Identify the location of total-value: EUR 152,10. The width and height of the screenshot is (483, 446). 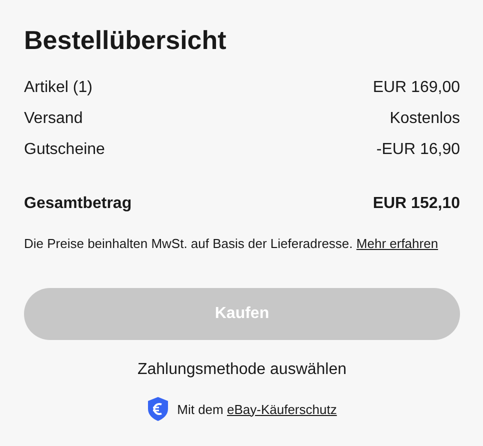
(416, 204).